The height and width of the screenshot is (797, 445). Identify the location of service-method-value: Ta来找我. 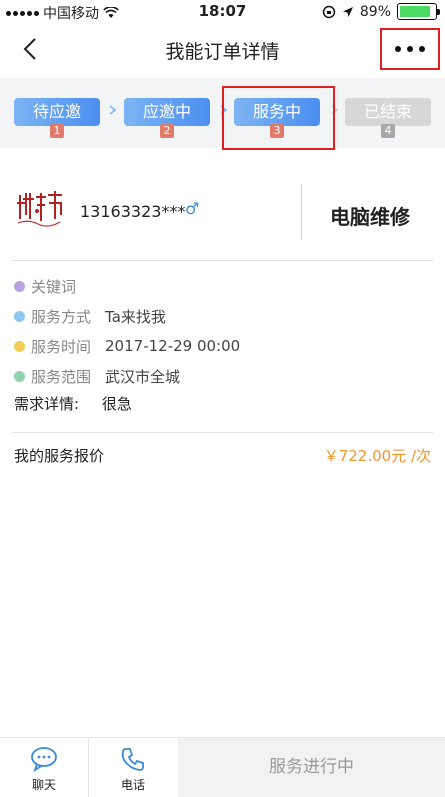
(135, 316).